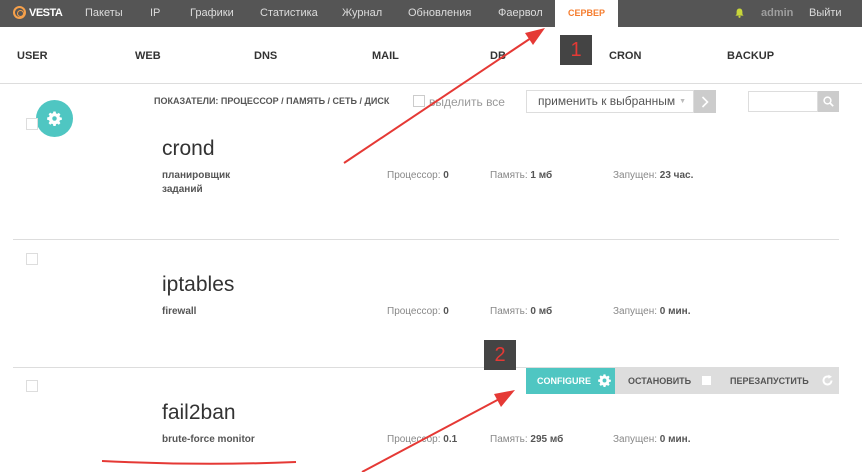 This screenshot has height=472, width=862. Describe the element at coordinates (586, 13) in the screenshot. I see `topnav-server: СЕРВЕР` at that location.